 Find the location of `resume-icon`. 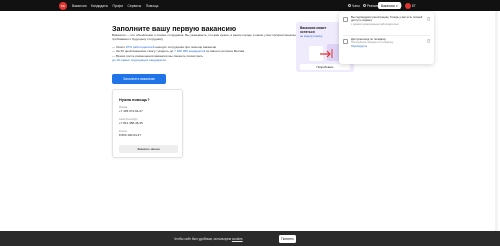

resume-icon is located at coordinates (364, 5).